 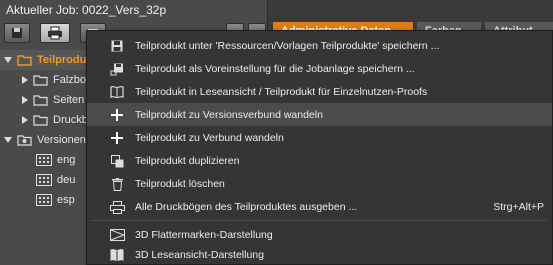 What do you see at coordinates (66, 200) in the screenshot?
I see `tree-item-label: esp` at bounding box center [66, 200].